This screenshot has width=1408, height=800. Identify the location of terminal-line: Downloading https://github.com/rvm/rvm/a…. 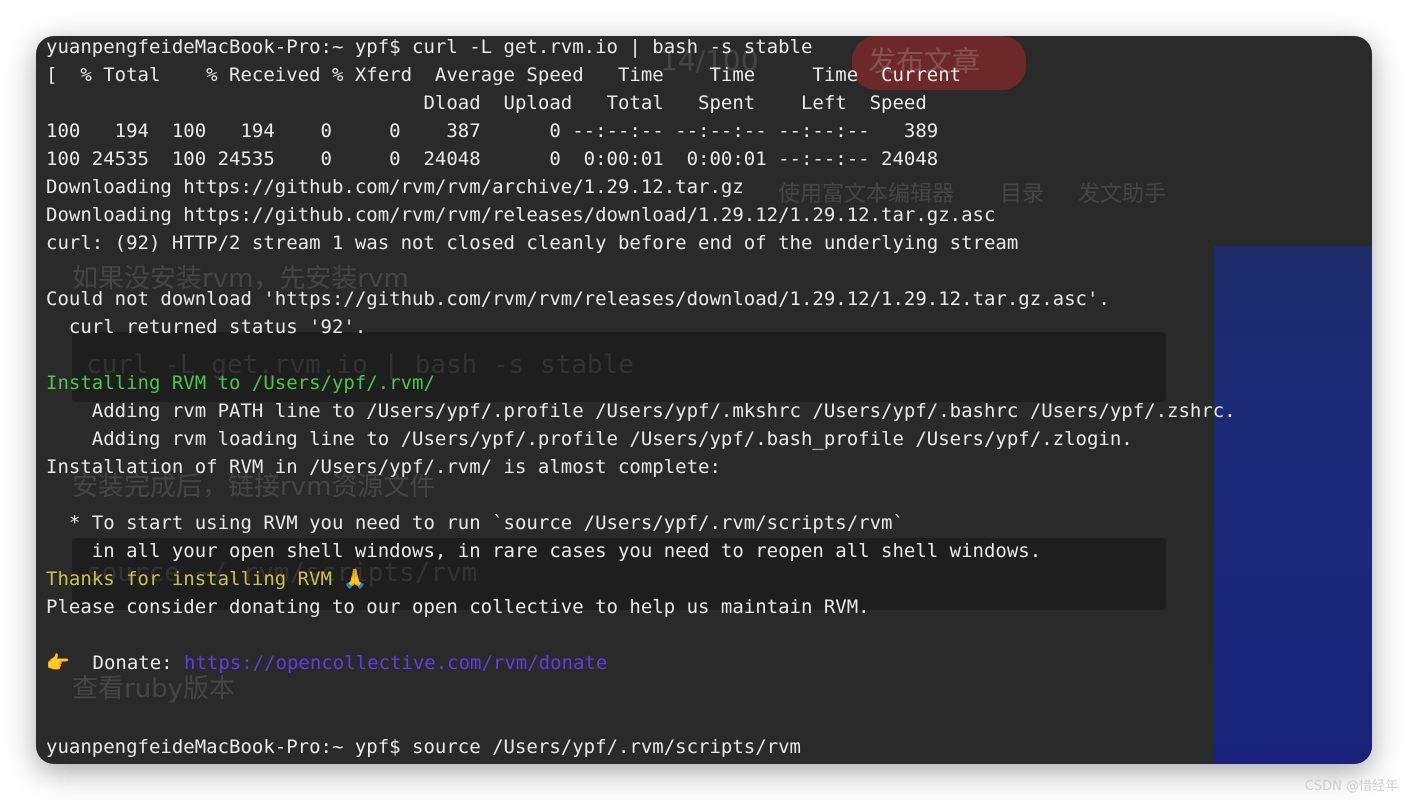
(709, 187).